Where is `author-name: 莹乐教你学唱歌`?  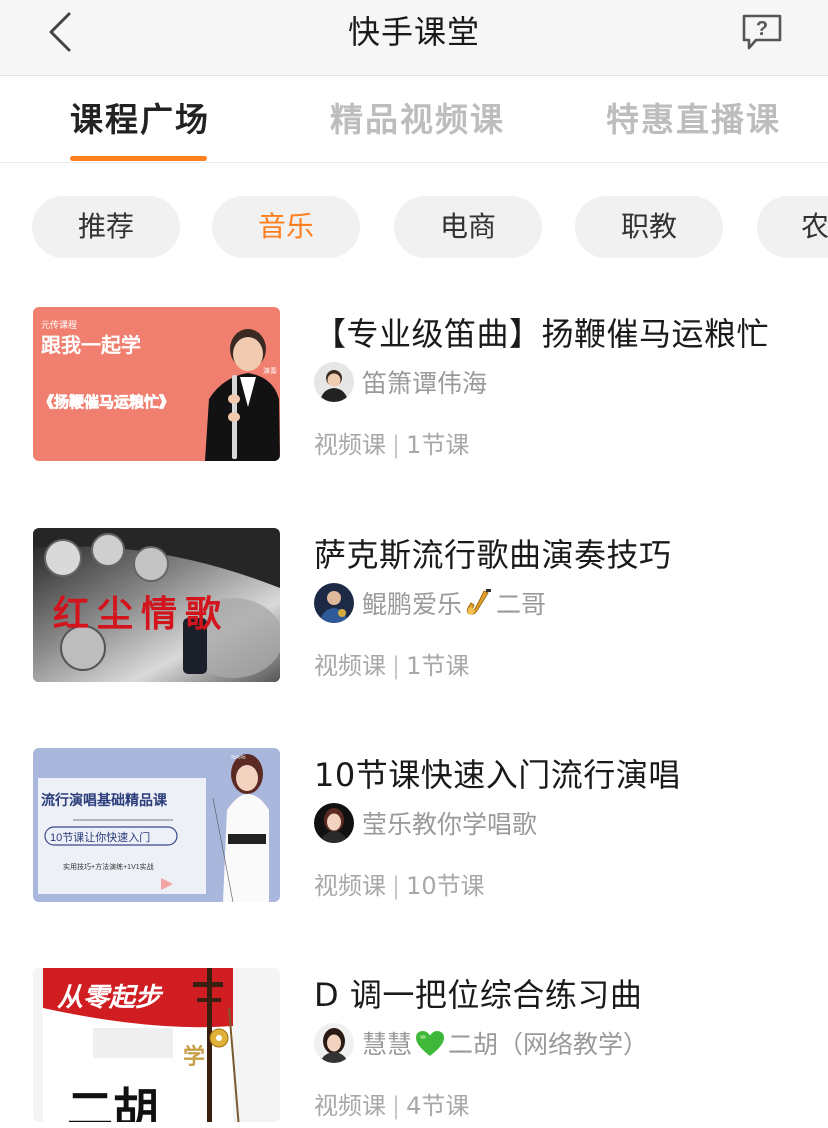
author-name: 莹乐教你学唱歌 is located at coordinates (450, 824).